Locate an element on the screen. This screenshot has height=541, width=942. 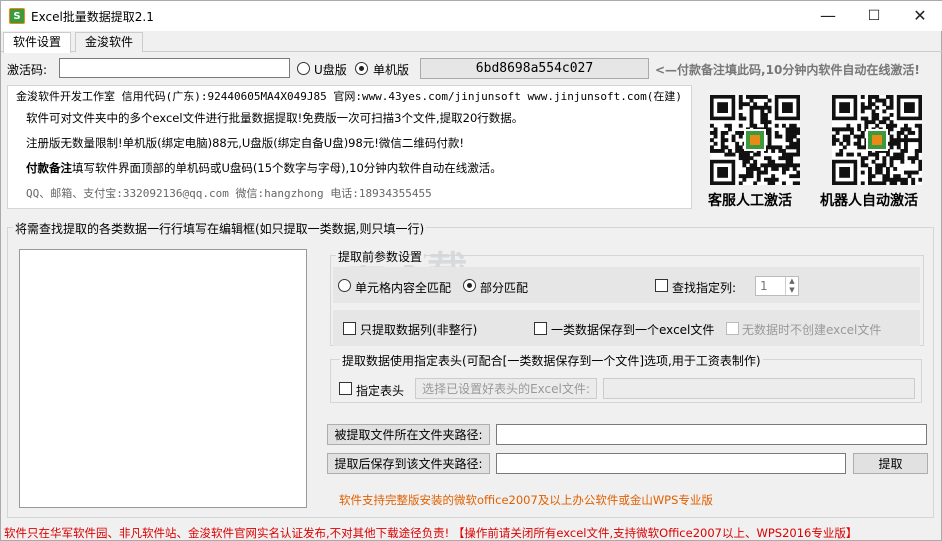
only-column-label: 只提取数据列(非整行) is located at coordinates (419, 330).